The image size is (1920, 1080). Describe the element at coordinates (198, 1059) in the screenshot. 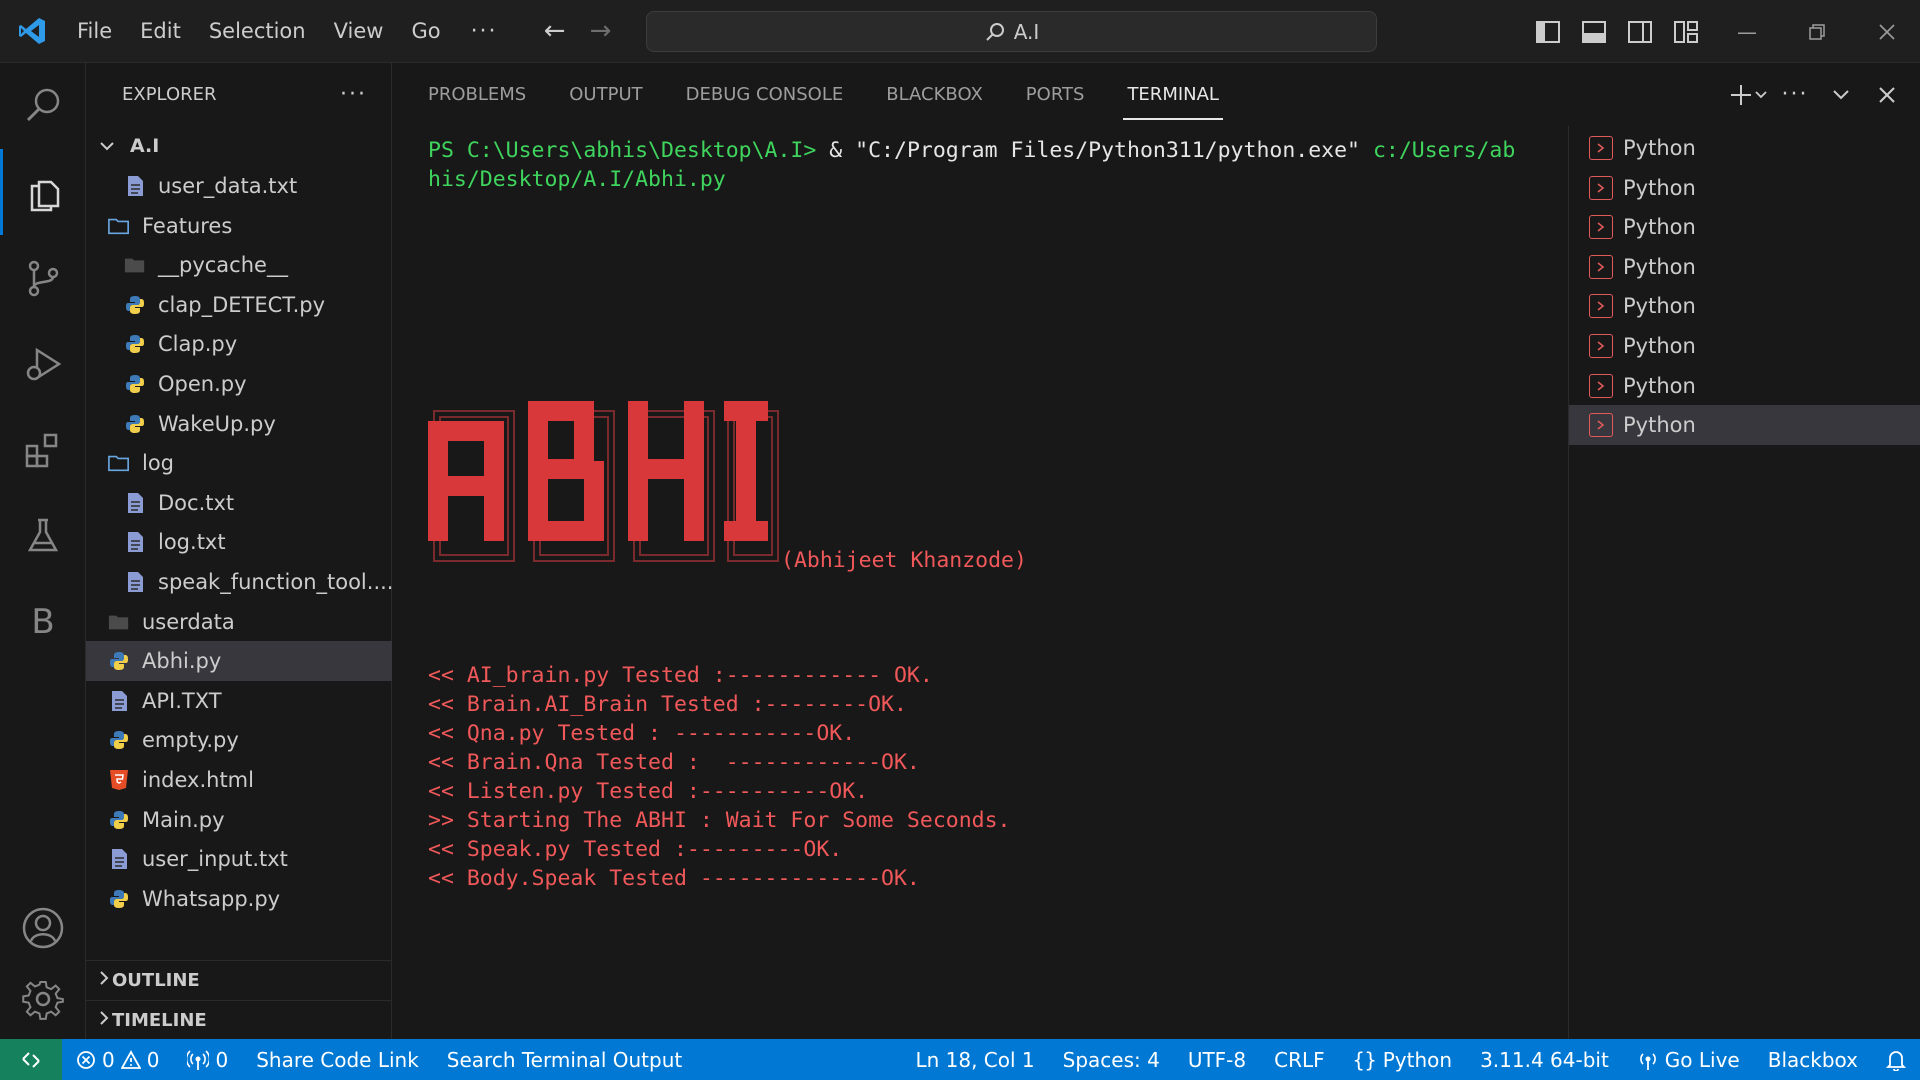

I see `broadcast-icon` at that location.